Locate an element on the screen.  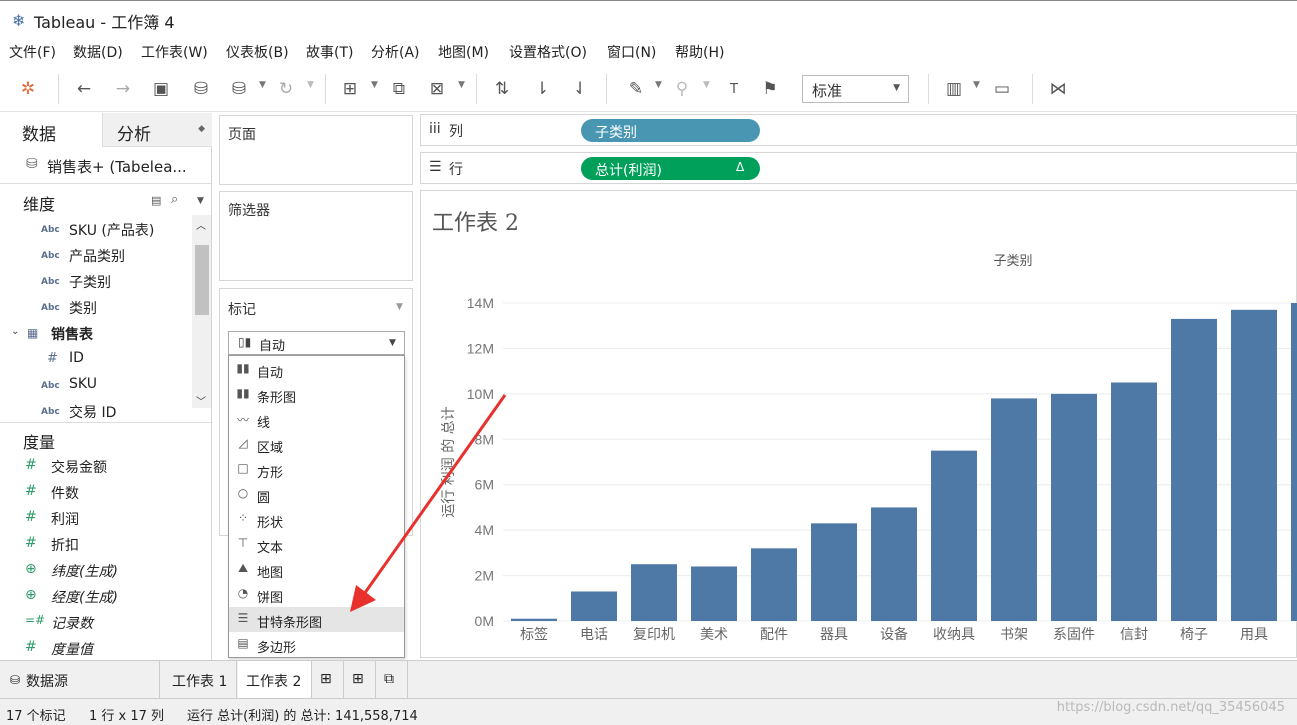
field-item: # ID is located at coordinates (96, 360).